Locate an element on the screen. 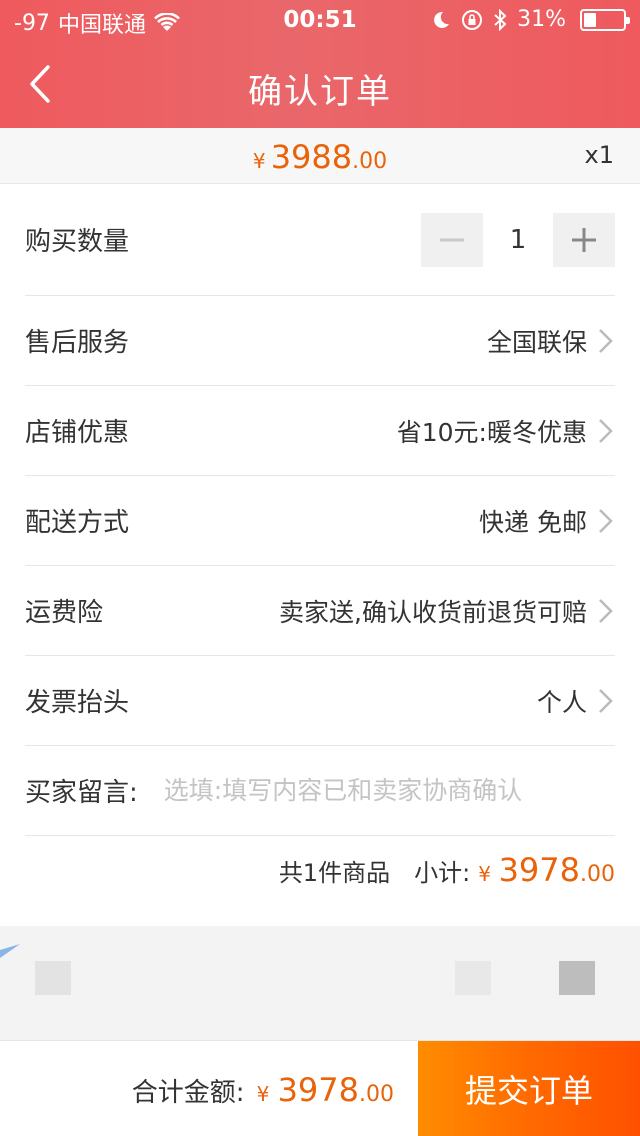 The image size is (640, 1136). item-count: 共1件商品 is located at coordinates (334, 872).